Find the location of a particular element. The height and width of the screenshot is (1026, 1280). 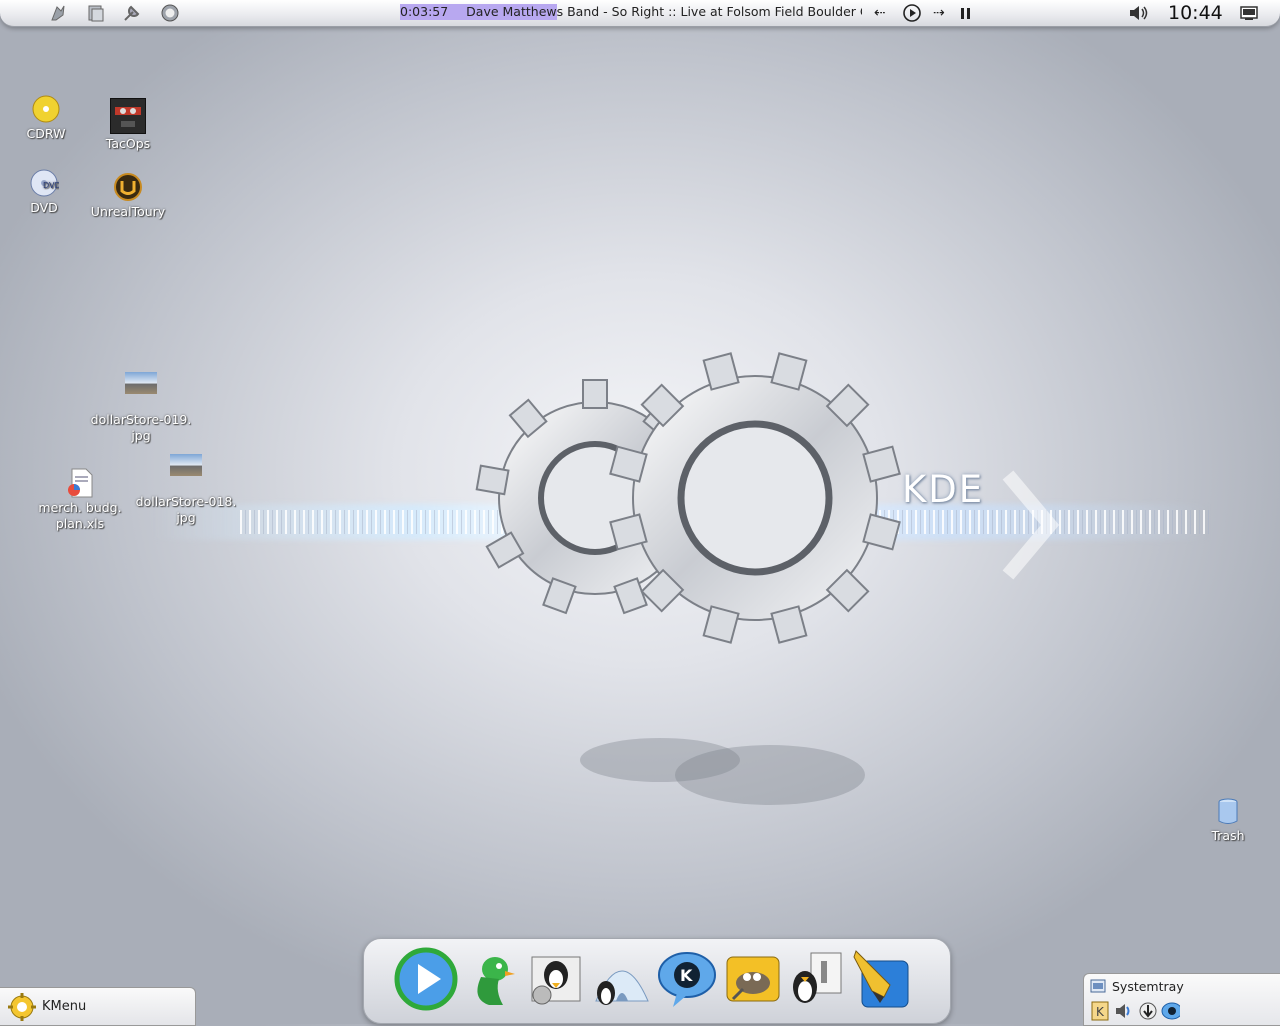

logo-shadow is located at coordinates (722, 771).